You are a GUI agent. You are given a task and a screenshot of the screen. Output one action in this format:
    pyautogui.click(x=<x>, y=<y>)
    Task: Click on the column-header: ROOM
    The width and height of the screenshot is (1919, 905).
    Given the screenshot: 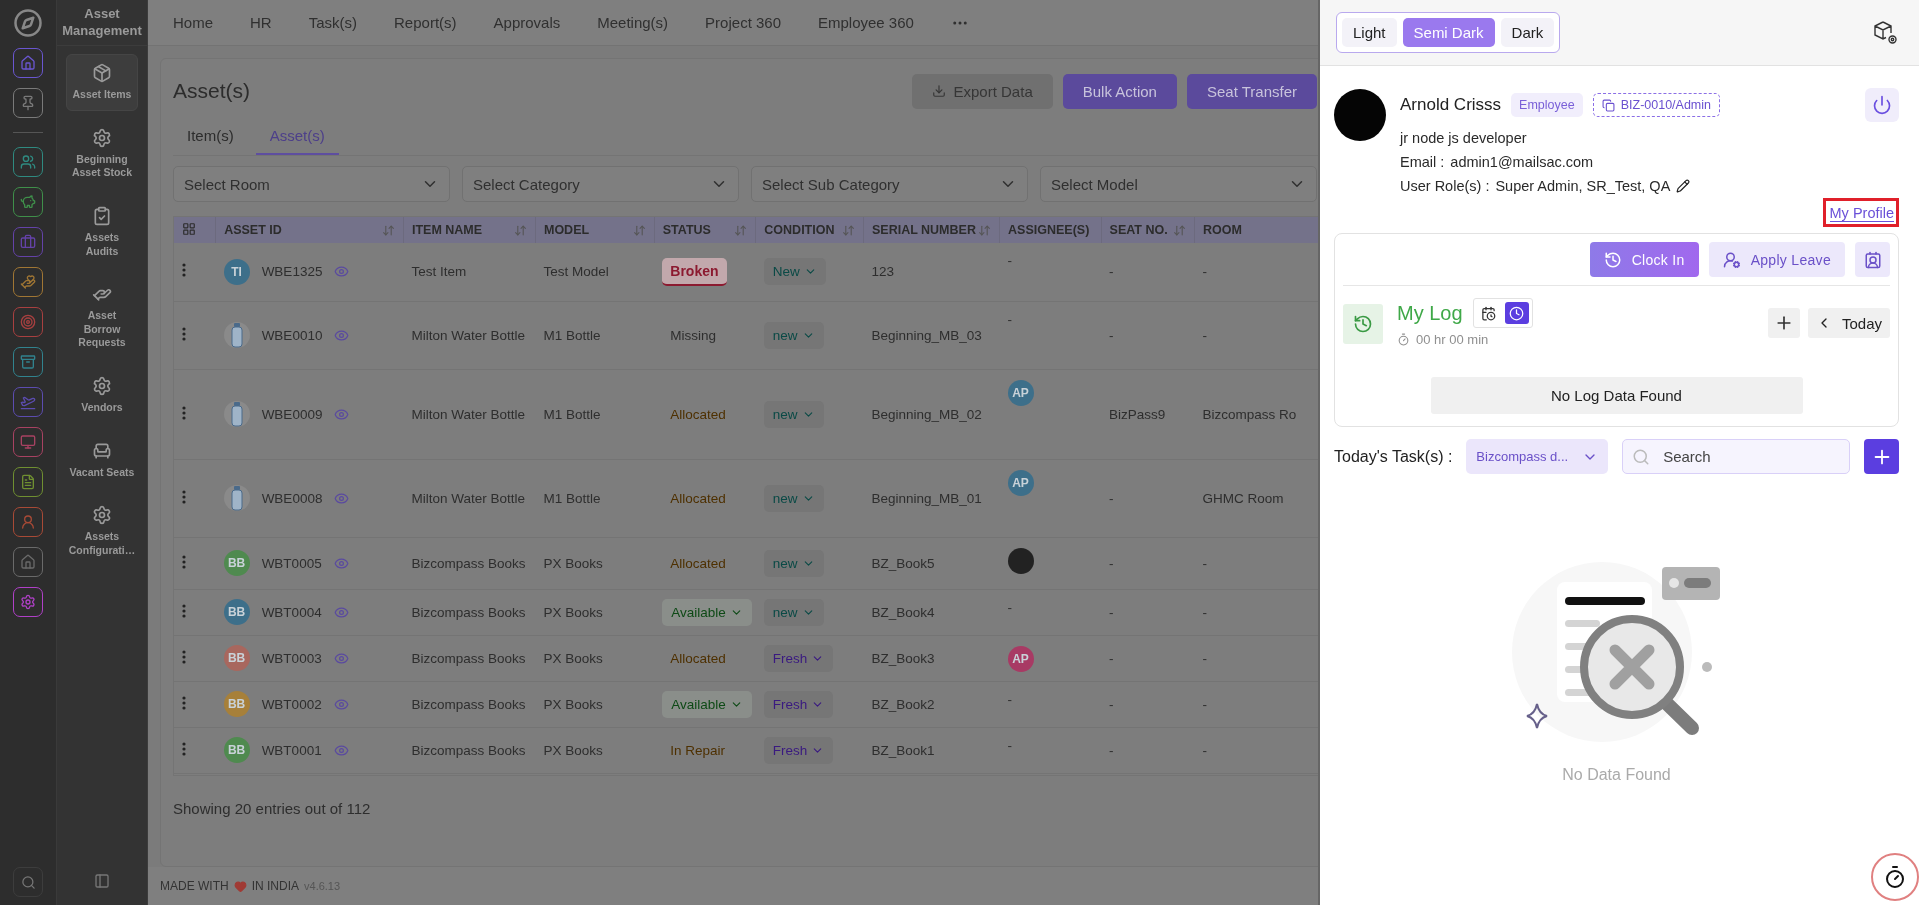 What is the action you would take?
    pyautogui.click(x=1256, y=230)
    